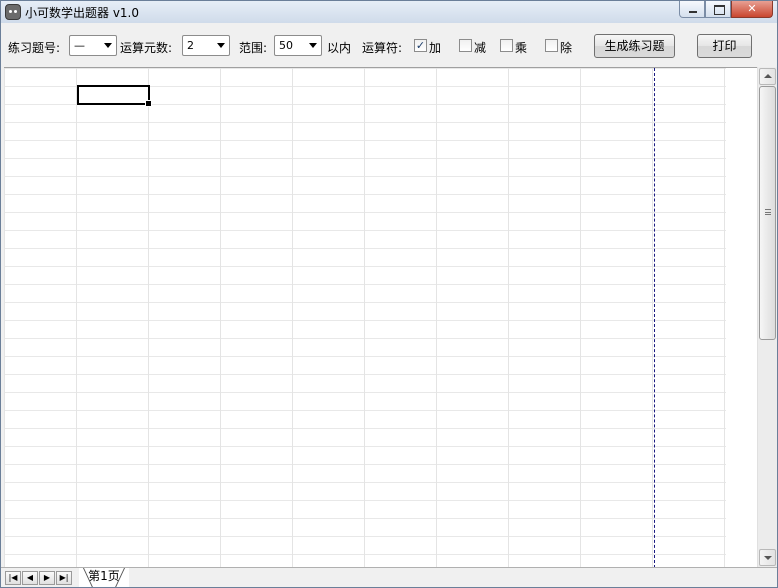 The image size is (778, 588). I want to click on title-bar: 小可数学出题器 v1.0, so click(389, 12).